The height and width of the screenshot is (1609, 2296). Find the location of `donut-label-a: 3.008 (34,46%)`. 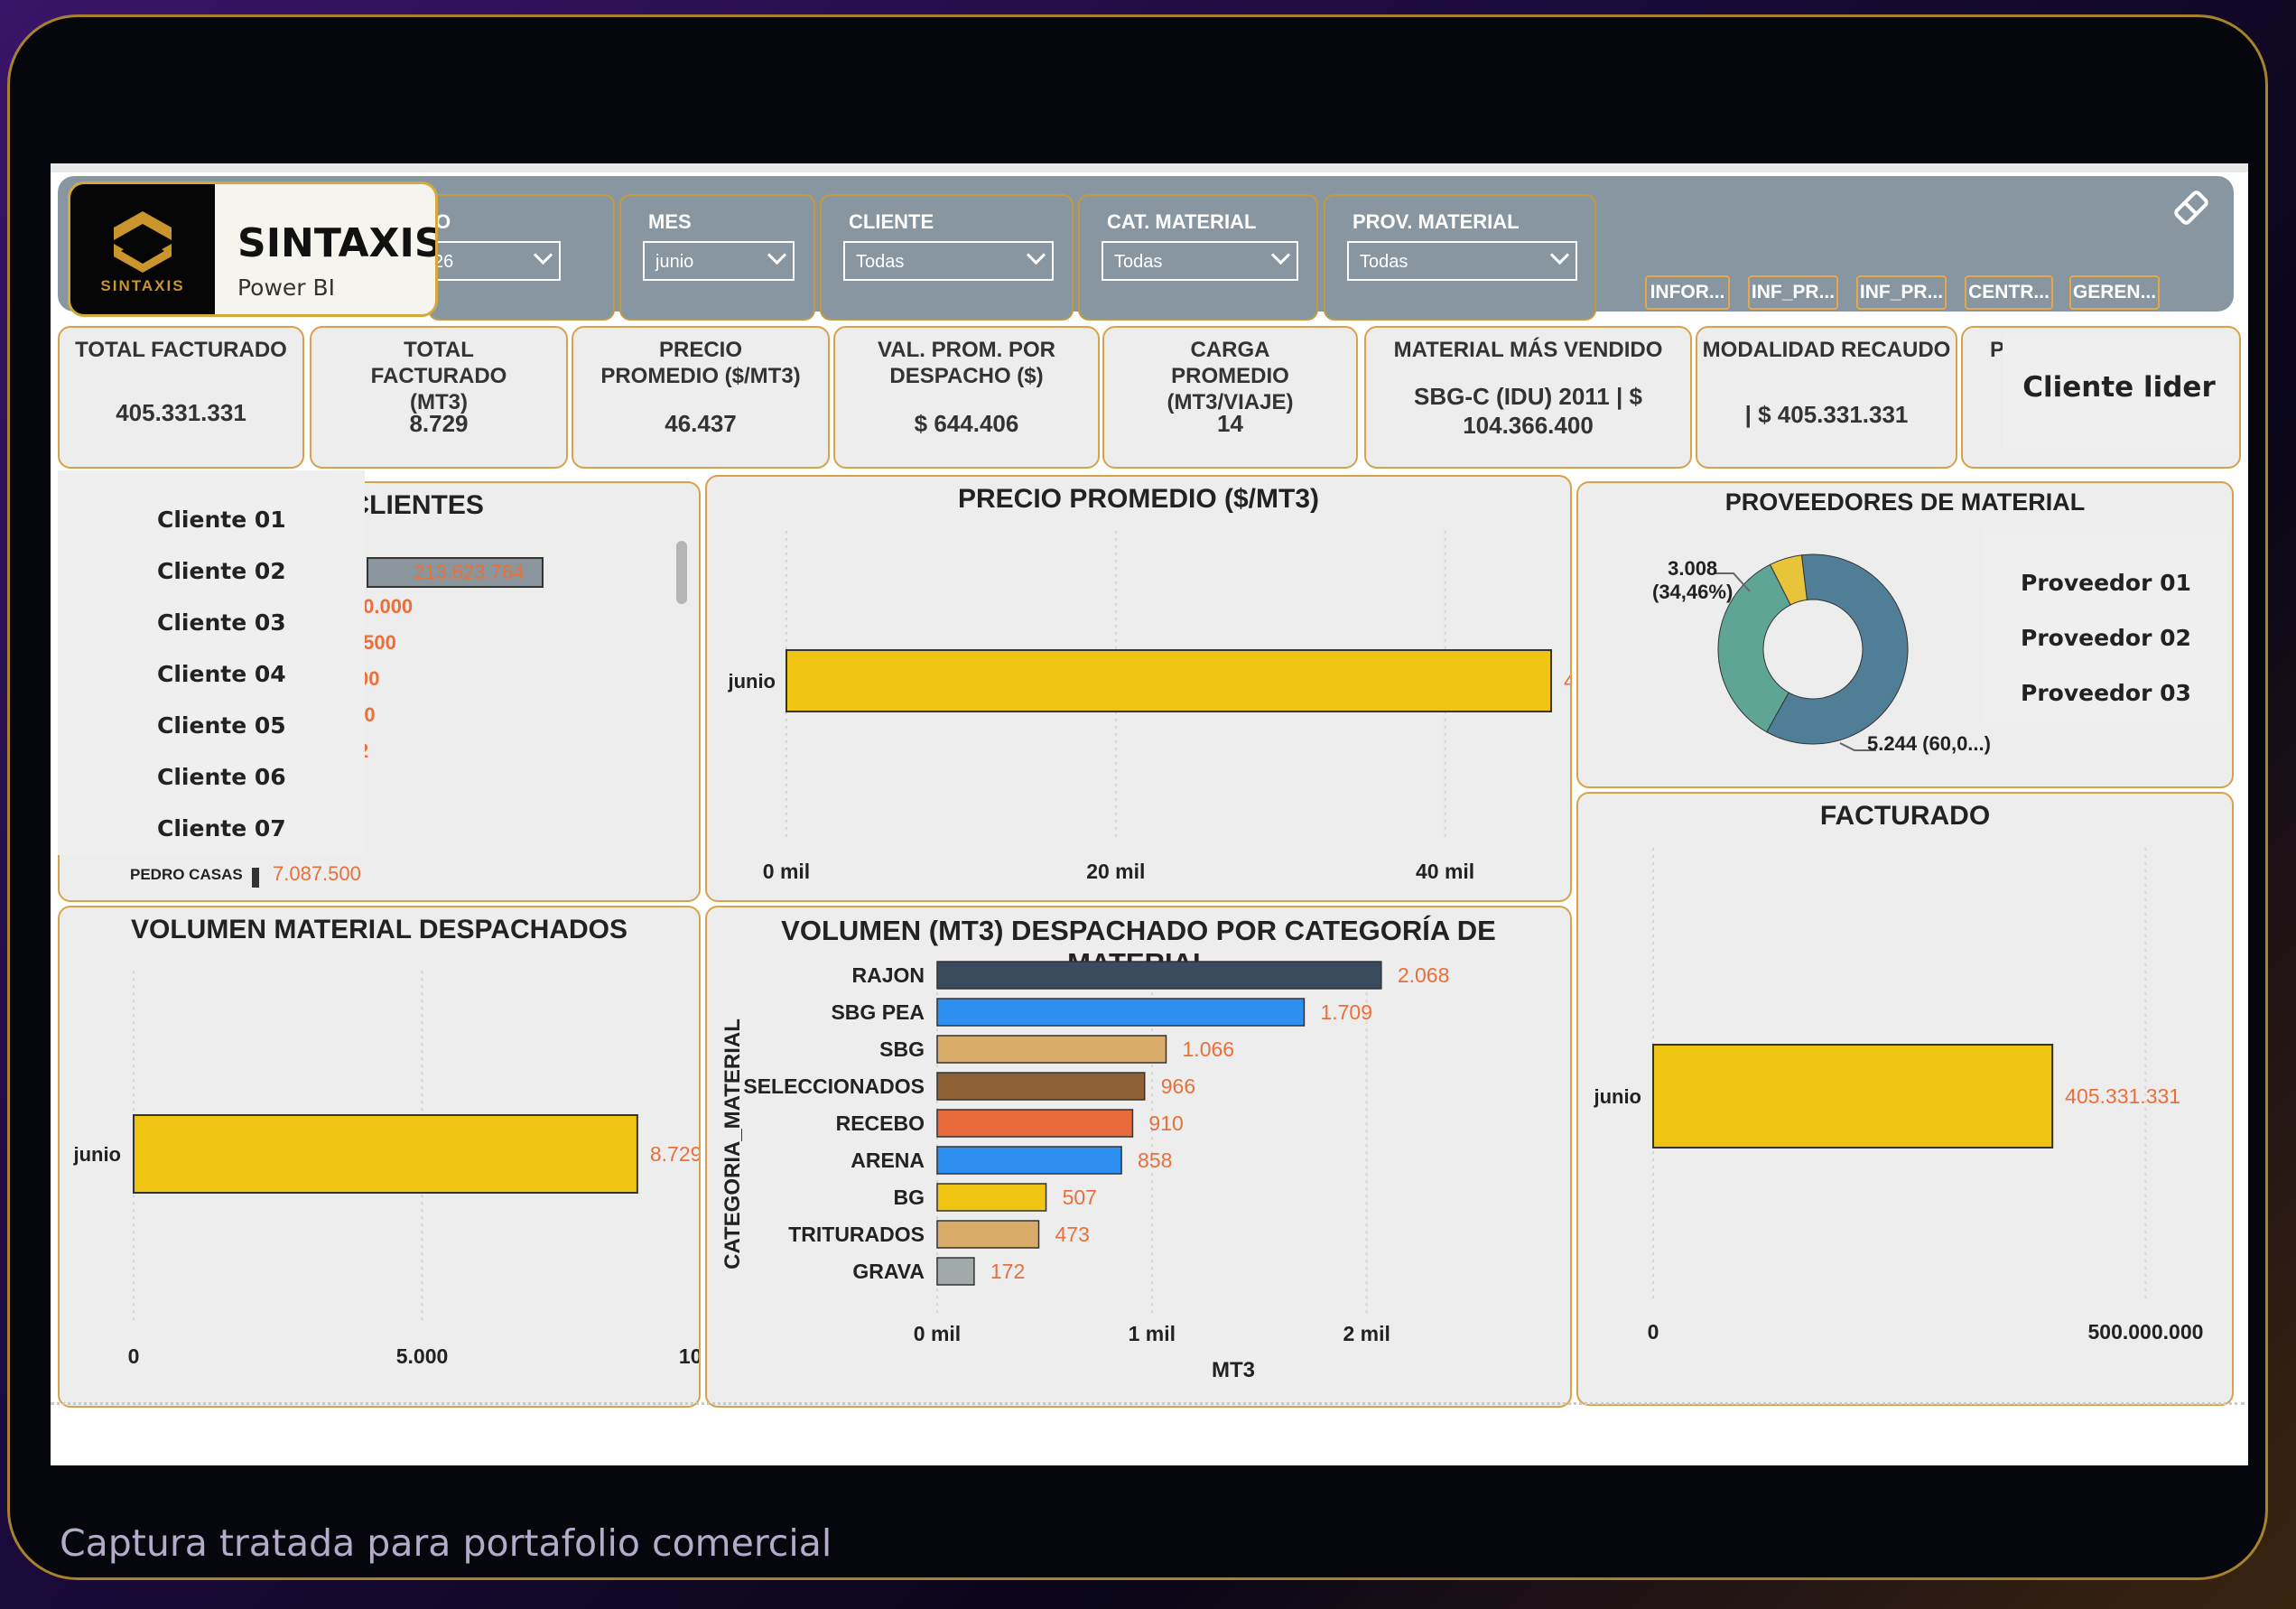

donut-label-a: 3.008 (34,46%) is located at coordinates (1692, 581).